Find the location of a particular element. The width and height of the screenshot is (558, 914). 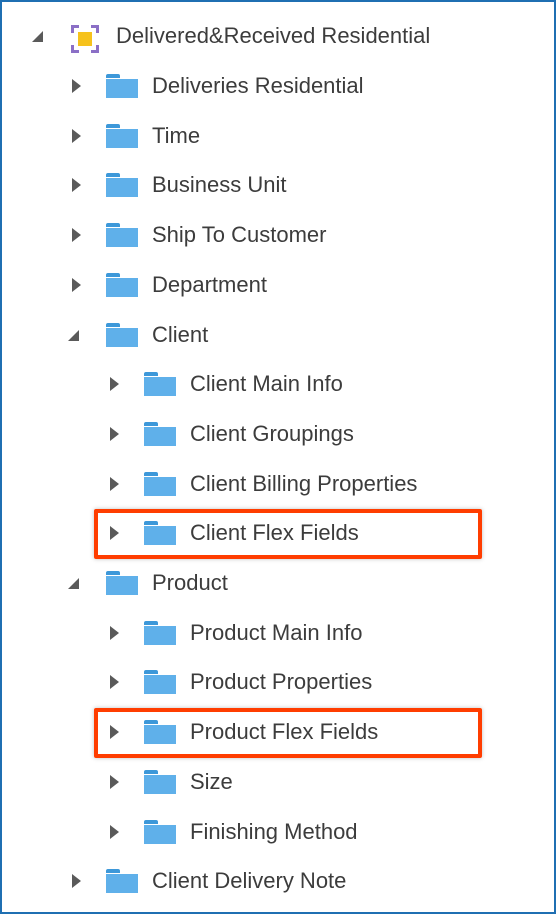

tree-node-product-properties: Product Properties is located at coordinates (278, 682).